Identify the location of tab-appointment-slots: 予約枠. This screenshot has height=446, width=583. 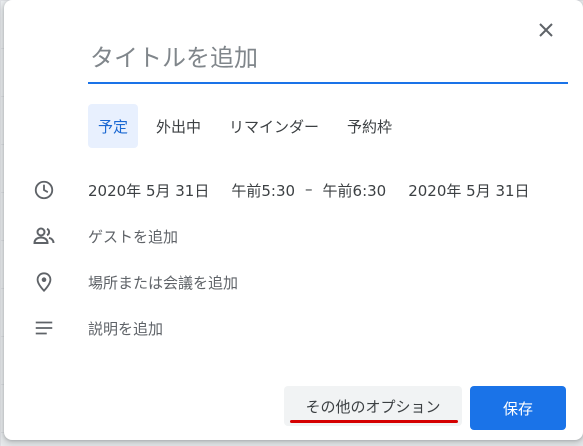
(369, 126).